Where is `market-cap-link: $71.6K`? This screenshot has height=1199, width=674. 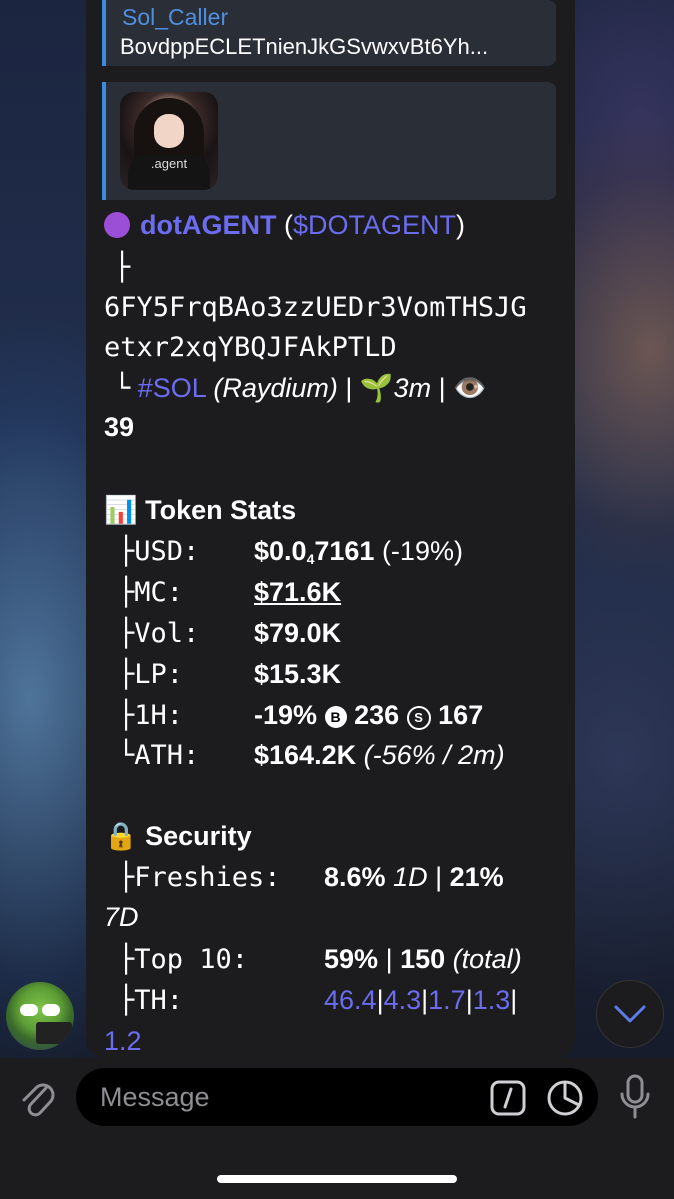
market-cap-link: $71.6K is located at coordinates (297, 592).